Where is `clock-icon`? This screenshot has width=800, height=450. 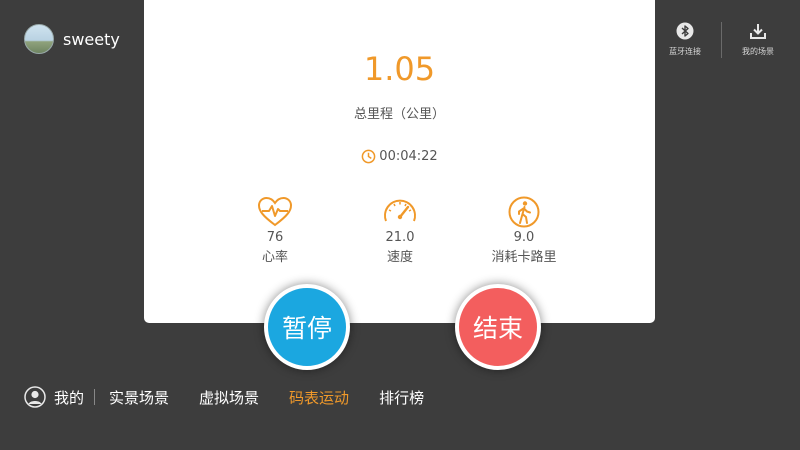 clock-icon is located at coordinates (368, 156).